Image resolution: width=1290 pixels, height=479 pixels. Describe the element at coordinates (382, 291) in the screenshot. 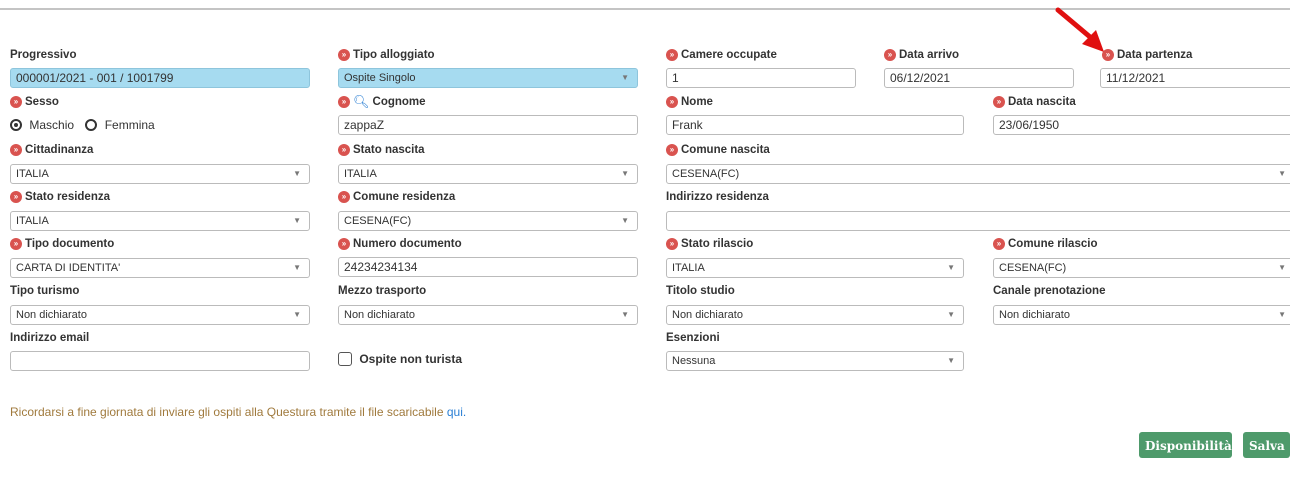

I see `mezzo-trasporto-label: Mezzo trasporto` at that location.